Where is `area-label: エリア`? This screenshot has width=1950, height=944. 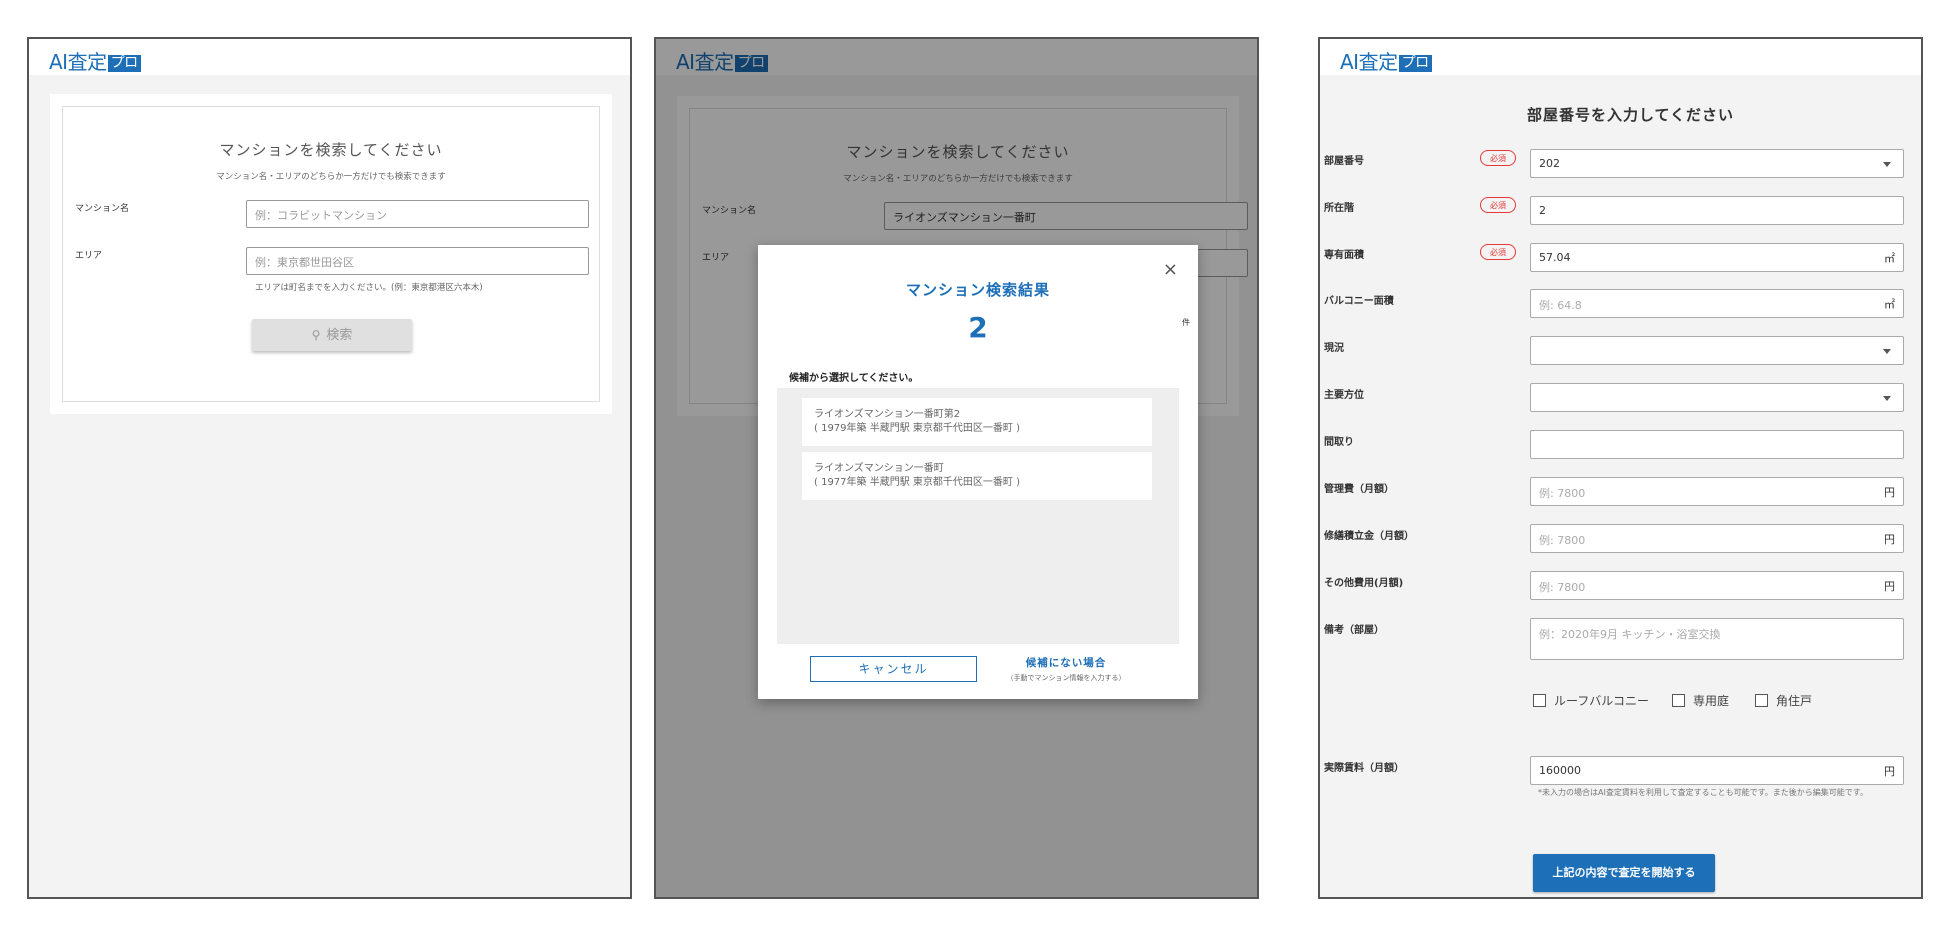
area-label: エリア is located at coordinates (89, 256).